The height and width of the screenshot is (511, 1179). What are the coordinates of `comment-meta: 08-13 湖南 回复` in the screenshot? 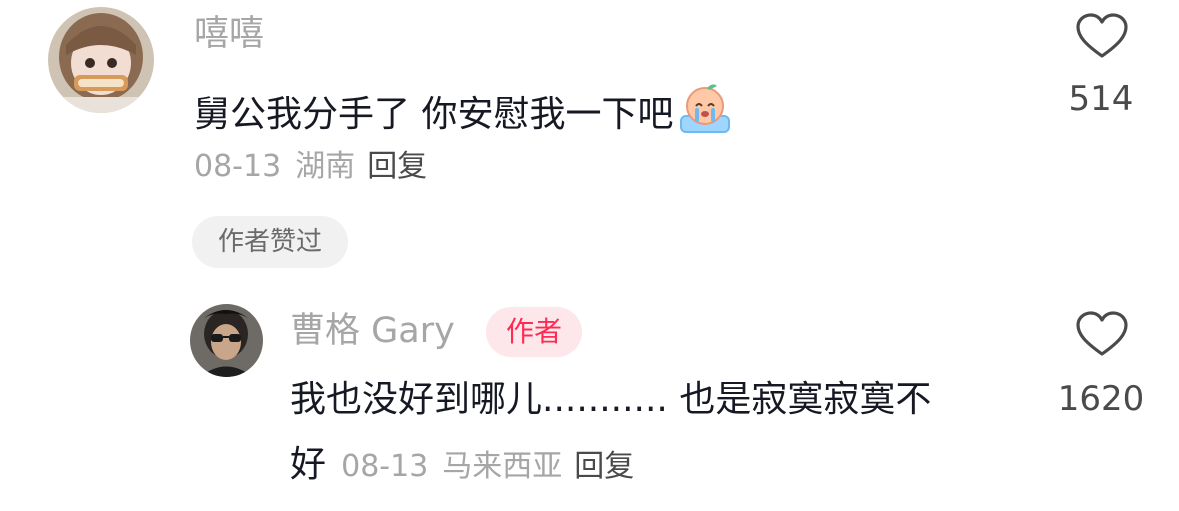 It's located at (310, 167).